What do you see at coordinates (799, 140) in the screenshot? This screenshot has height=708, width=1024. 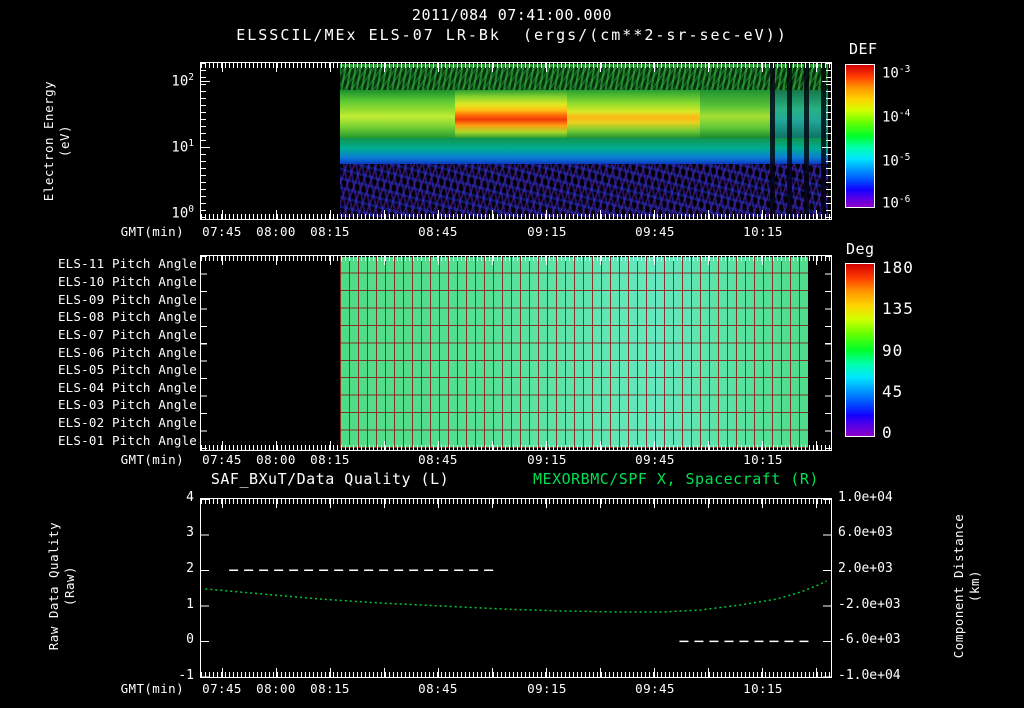 I see `spectrogram-data-gaps-overlay` at bounding box center [799, 140].